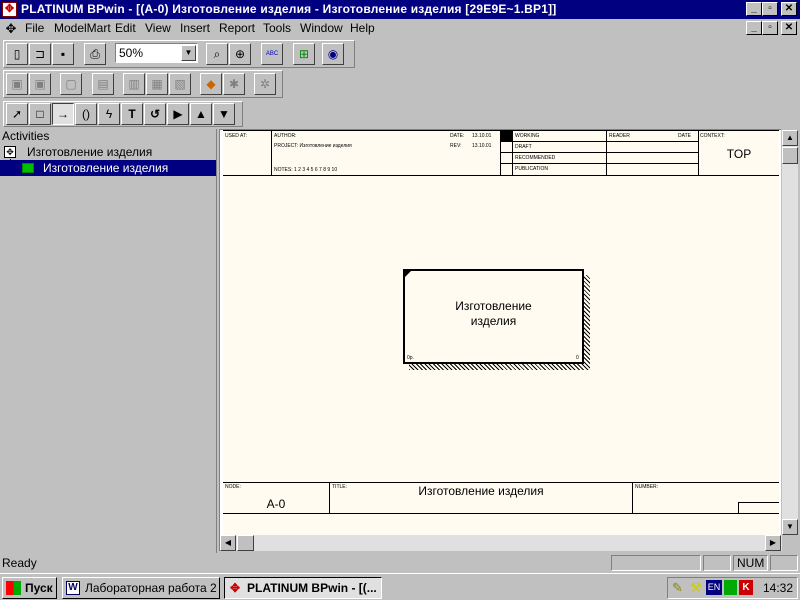  Describe the element at coordinates (28, 168) in the screenshot. I see `activity-icon` at that location.